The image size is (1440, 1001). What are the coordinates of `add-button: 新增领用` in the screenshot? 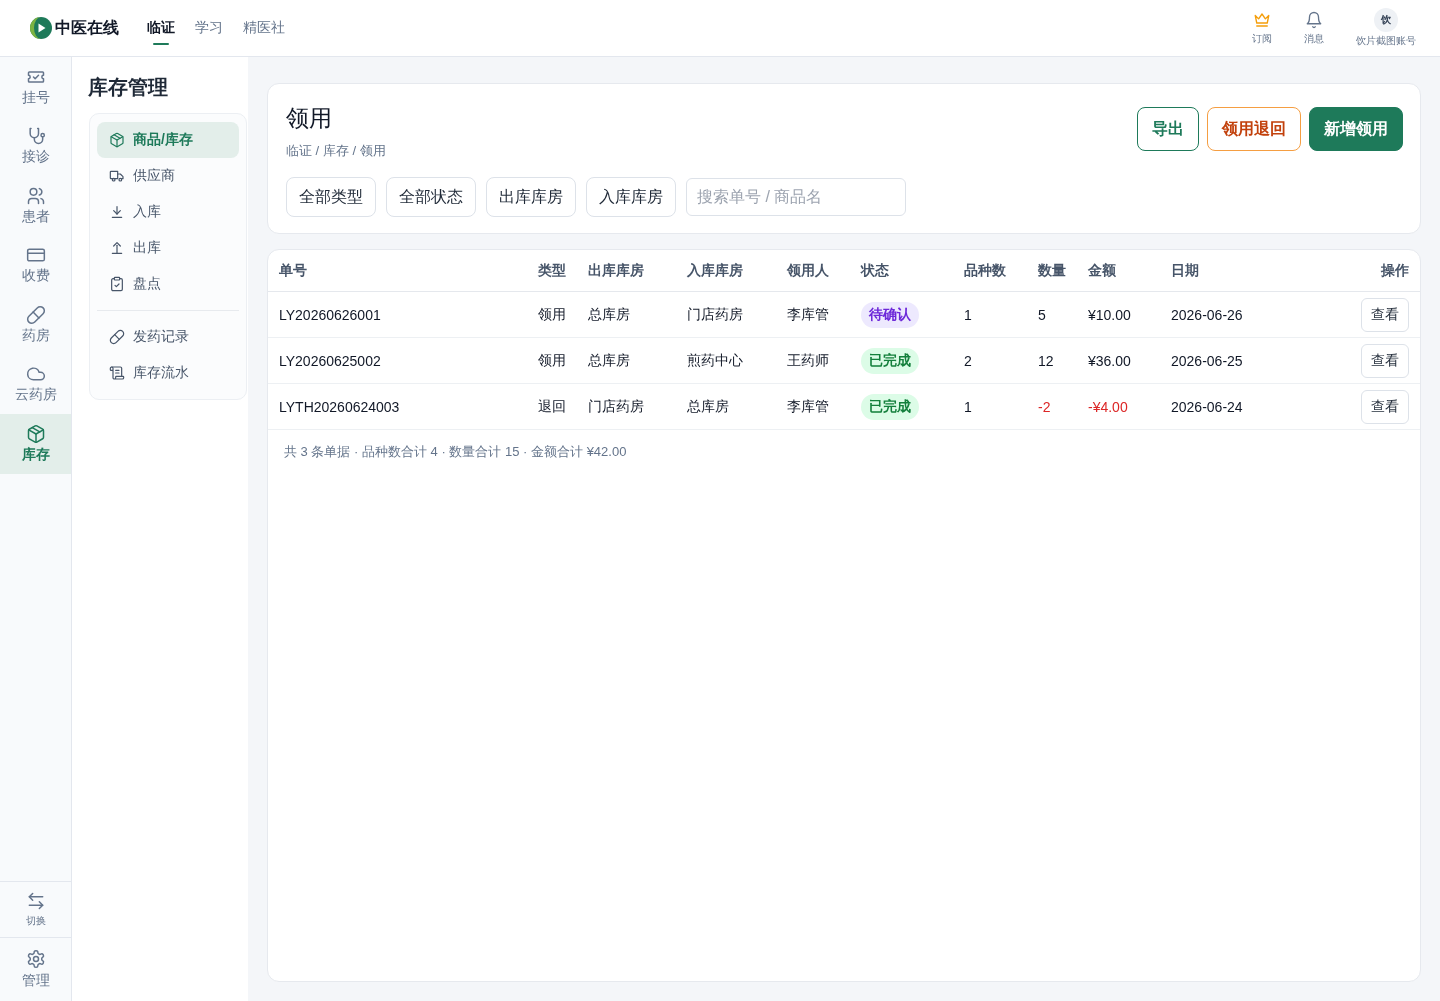 It's located at (1356, 129).